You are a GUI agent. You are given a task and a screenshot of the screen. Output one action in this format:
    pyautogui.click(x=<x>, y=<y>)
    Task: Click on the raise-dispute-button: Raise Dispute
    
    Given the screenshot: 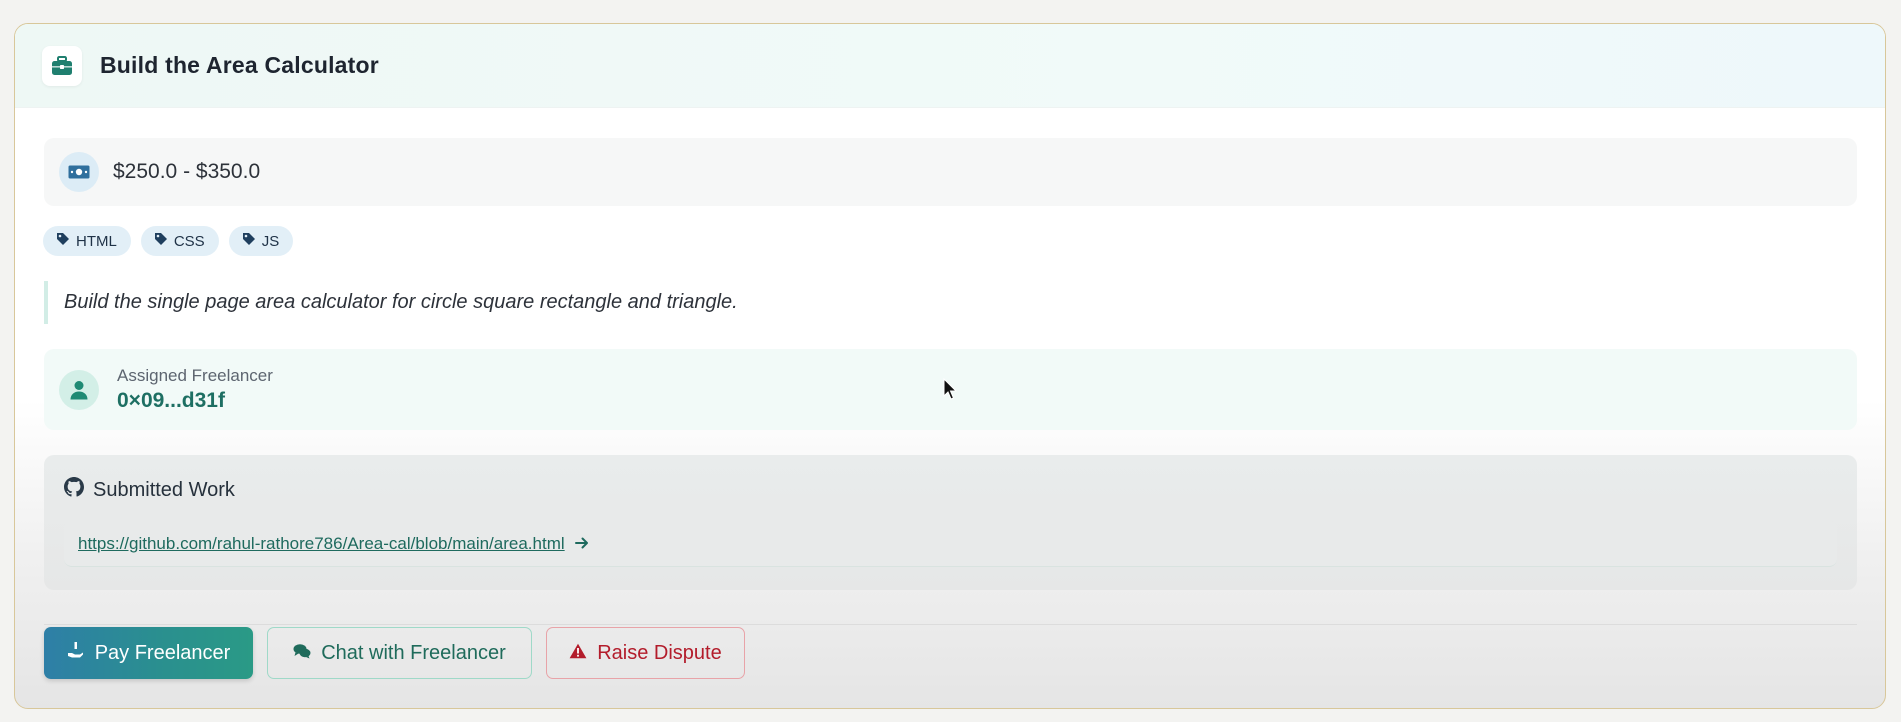 What is the action you would take?
    pyautogui.click(x=645, y=653)
    